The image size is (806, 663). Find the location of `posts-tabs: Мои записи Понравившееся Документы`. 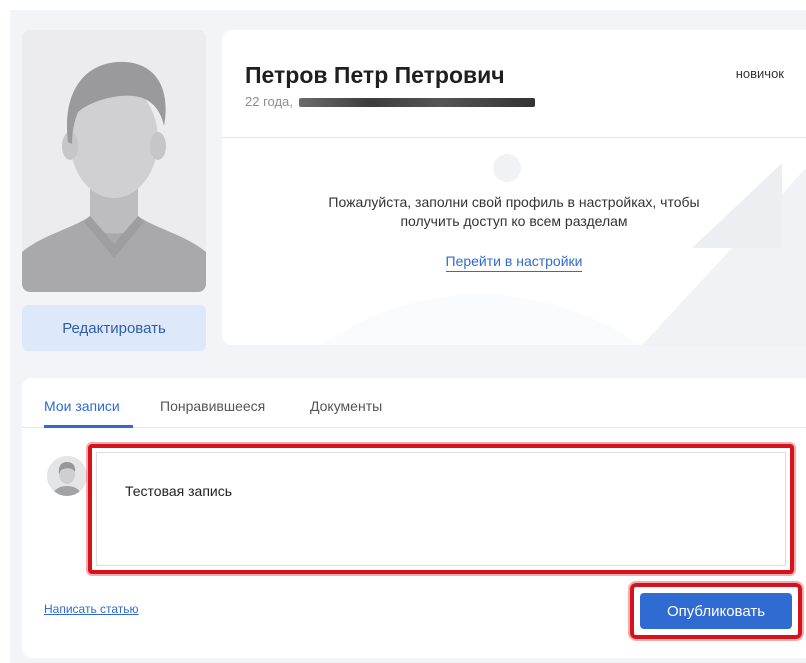

posts-tabs: Мои записи Понравившееся Документы is located at coordinates (414, 403).